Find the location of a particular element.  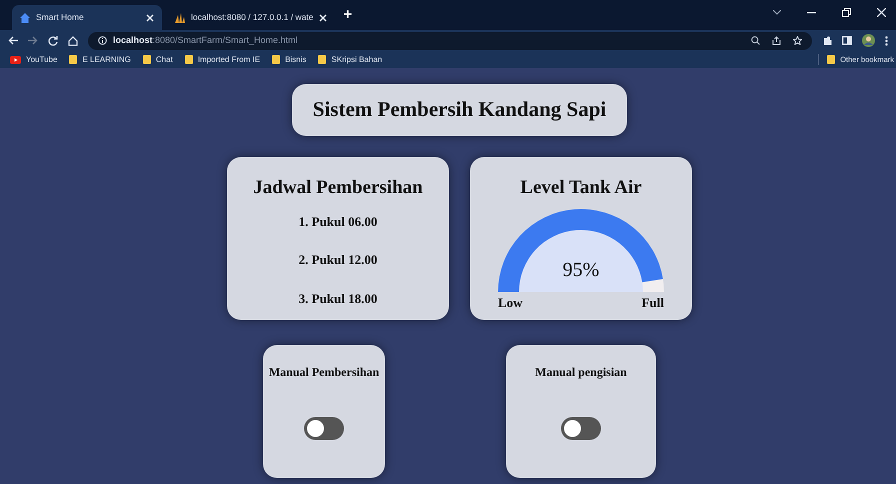

bookmark-link: E LEARNING is located at coordinates (106, 60).